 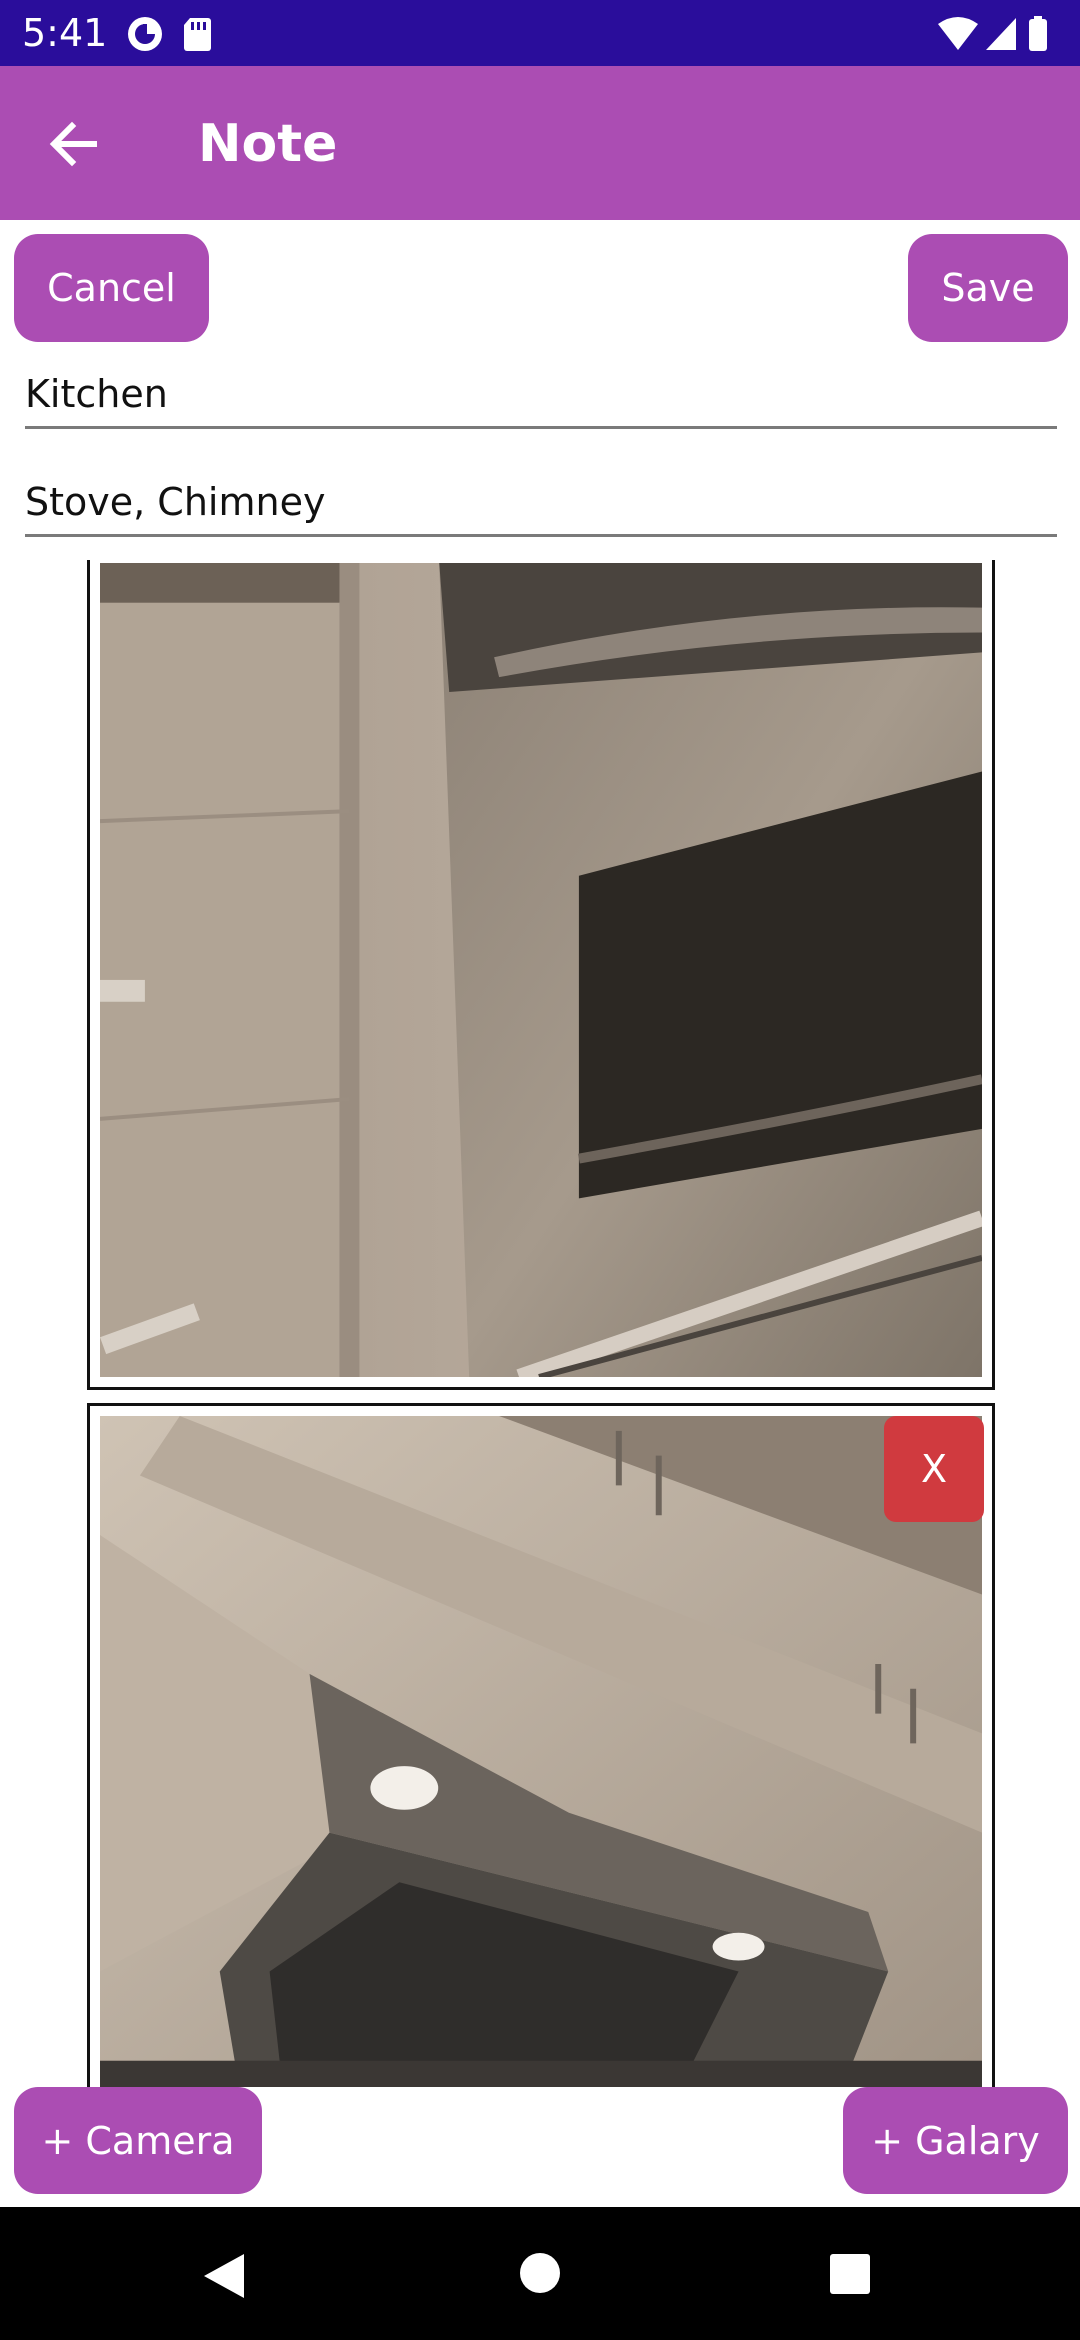 What do you see at coordinates (850, 2274) in the screenshot?
I see `nav-recents-icon` at bounding box center [850, 2274].